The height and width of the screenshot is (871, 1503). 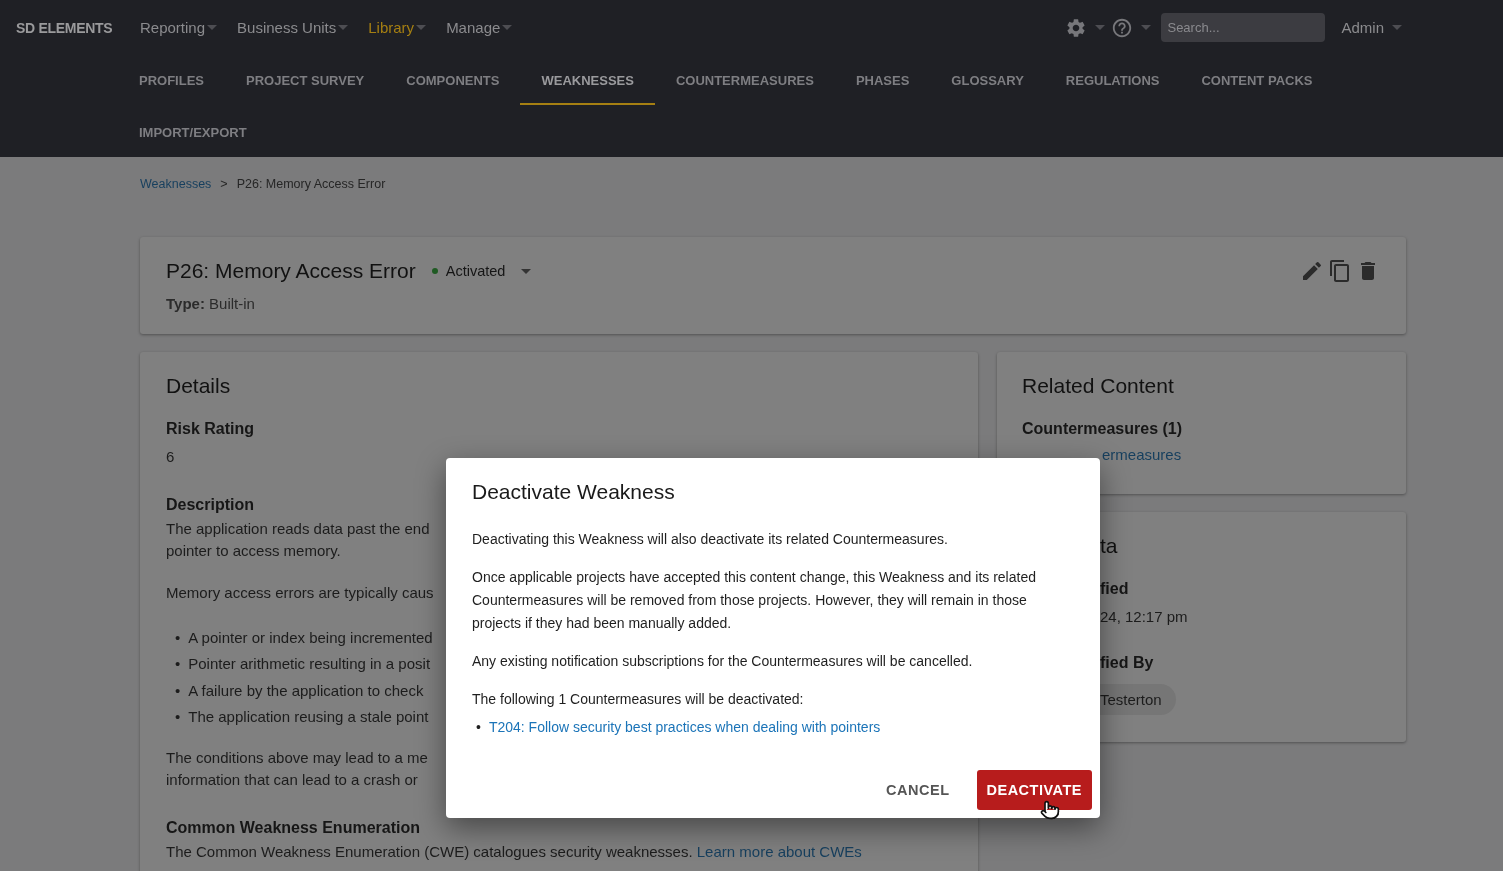 I want to click on bullet-item: A pointer or index being incremented, so click(x=310, y=637).